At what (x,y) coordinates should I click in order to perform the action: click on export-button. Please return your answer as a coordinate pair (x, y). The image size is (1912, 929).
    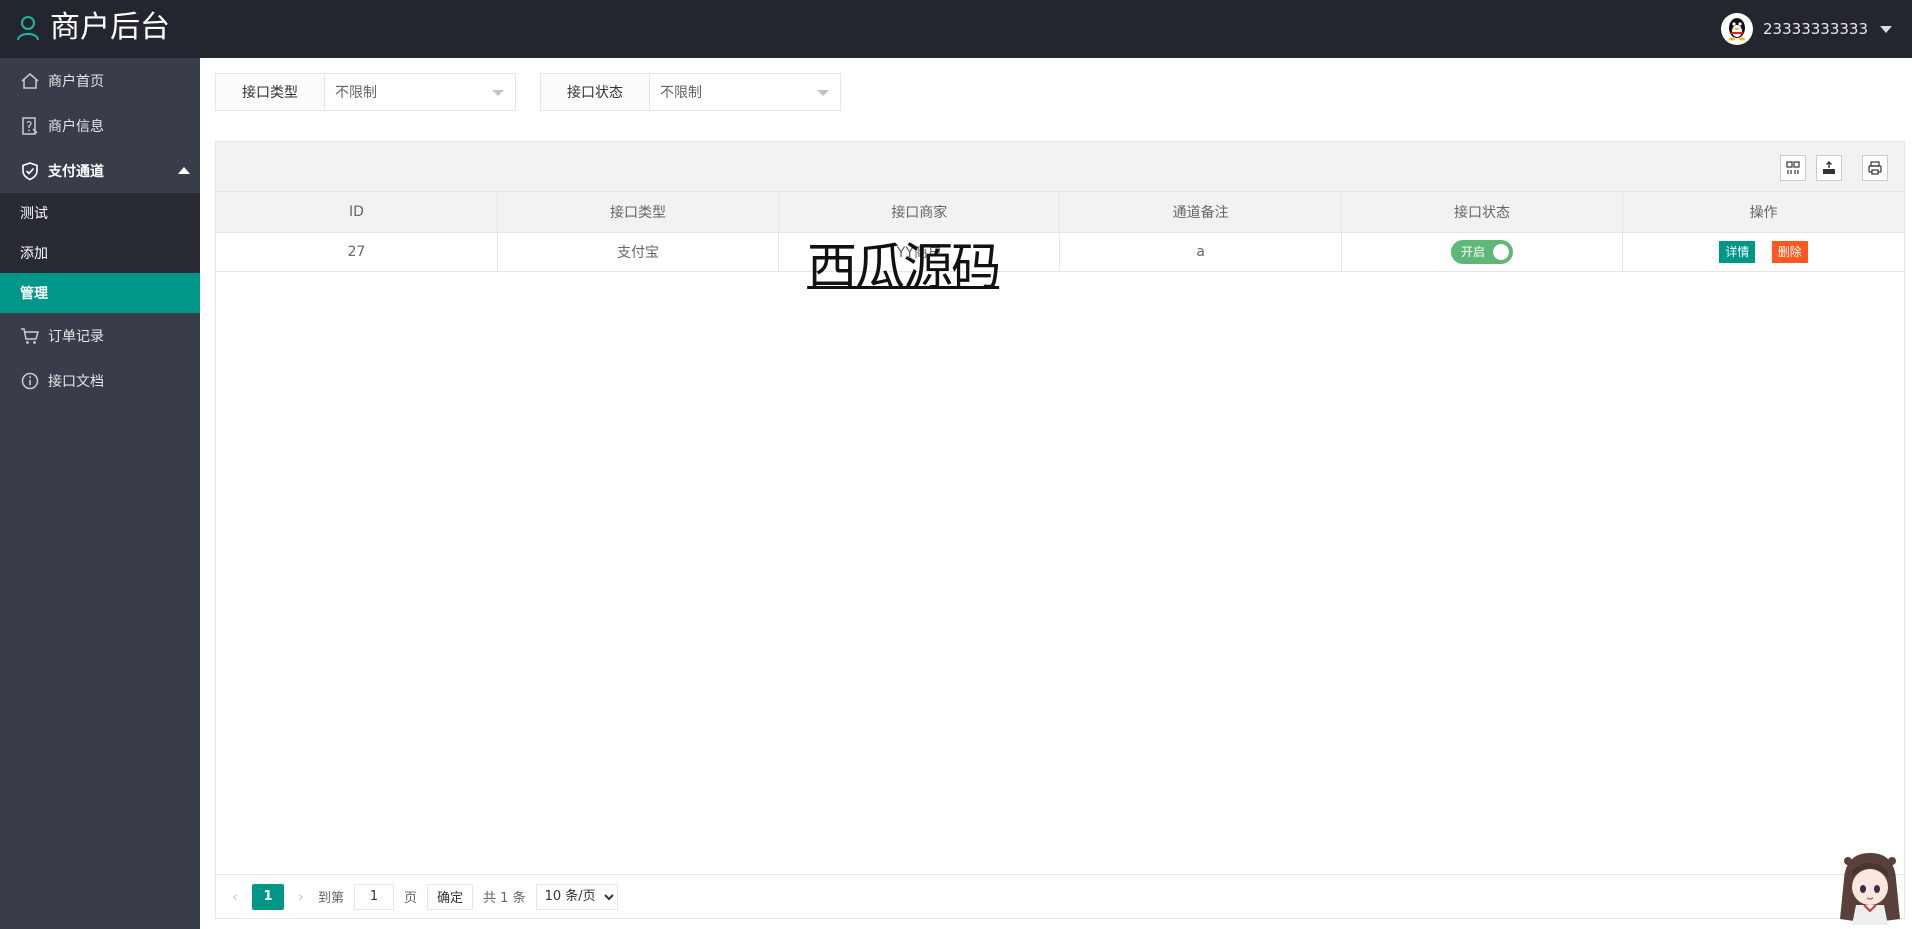
    Looking at the image, I should click on (1829, 168).